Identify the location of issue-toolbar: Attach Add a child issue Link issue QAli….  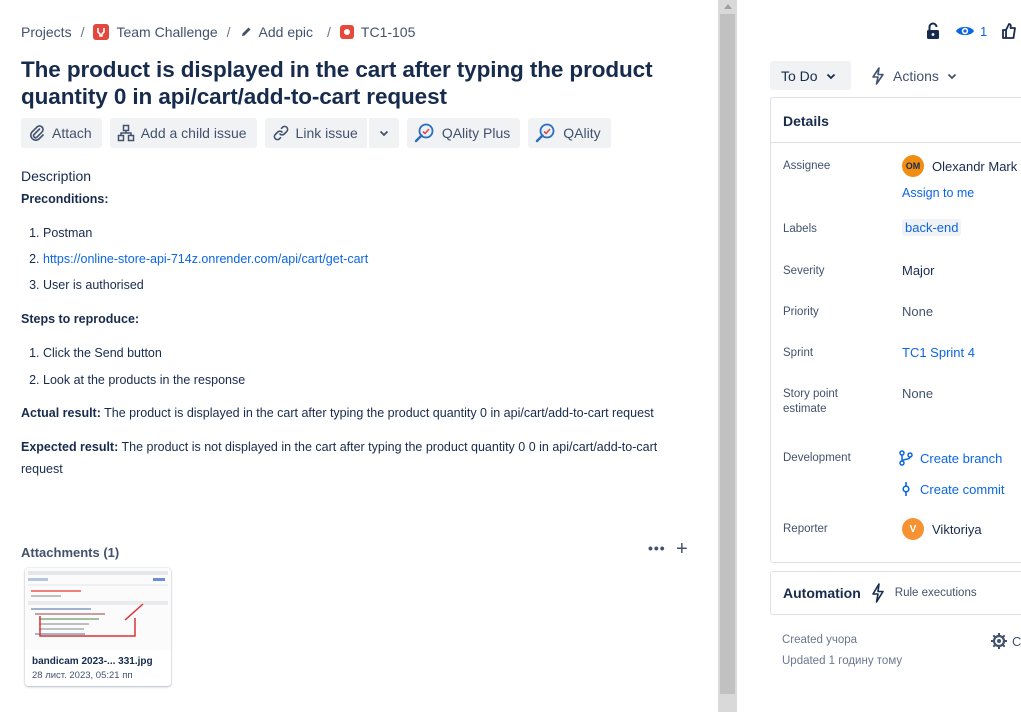
(316, 133).